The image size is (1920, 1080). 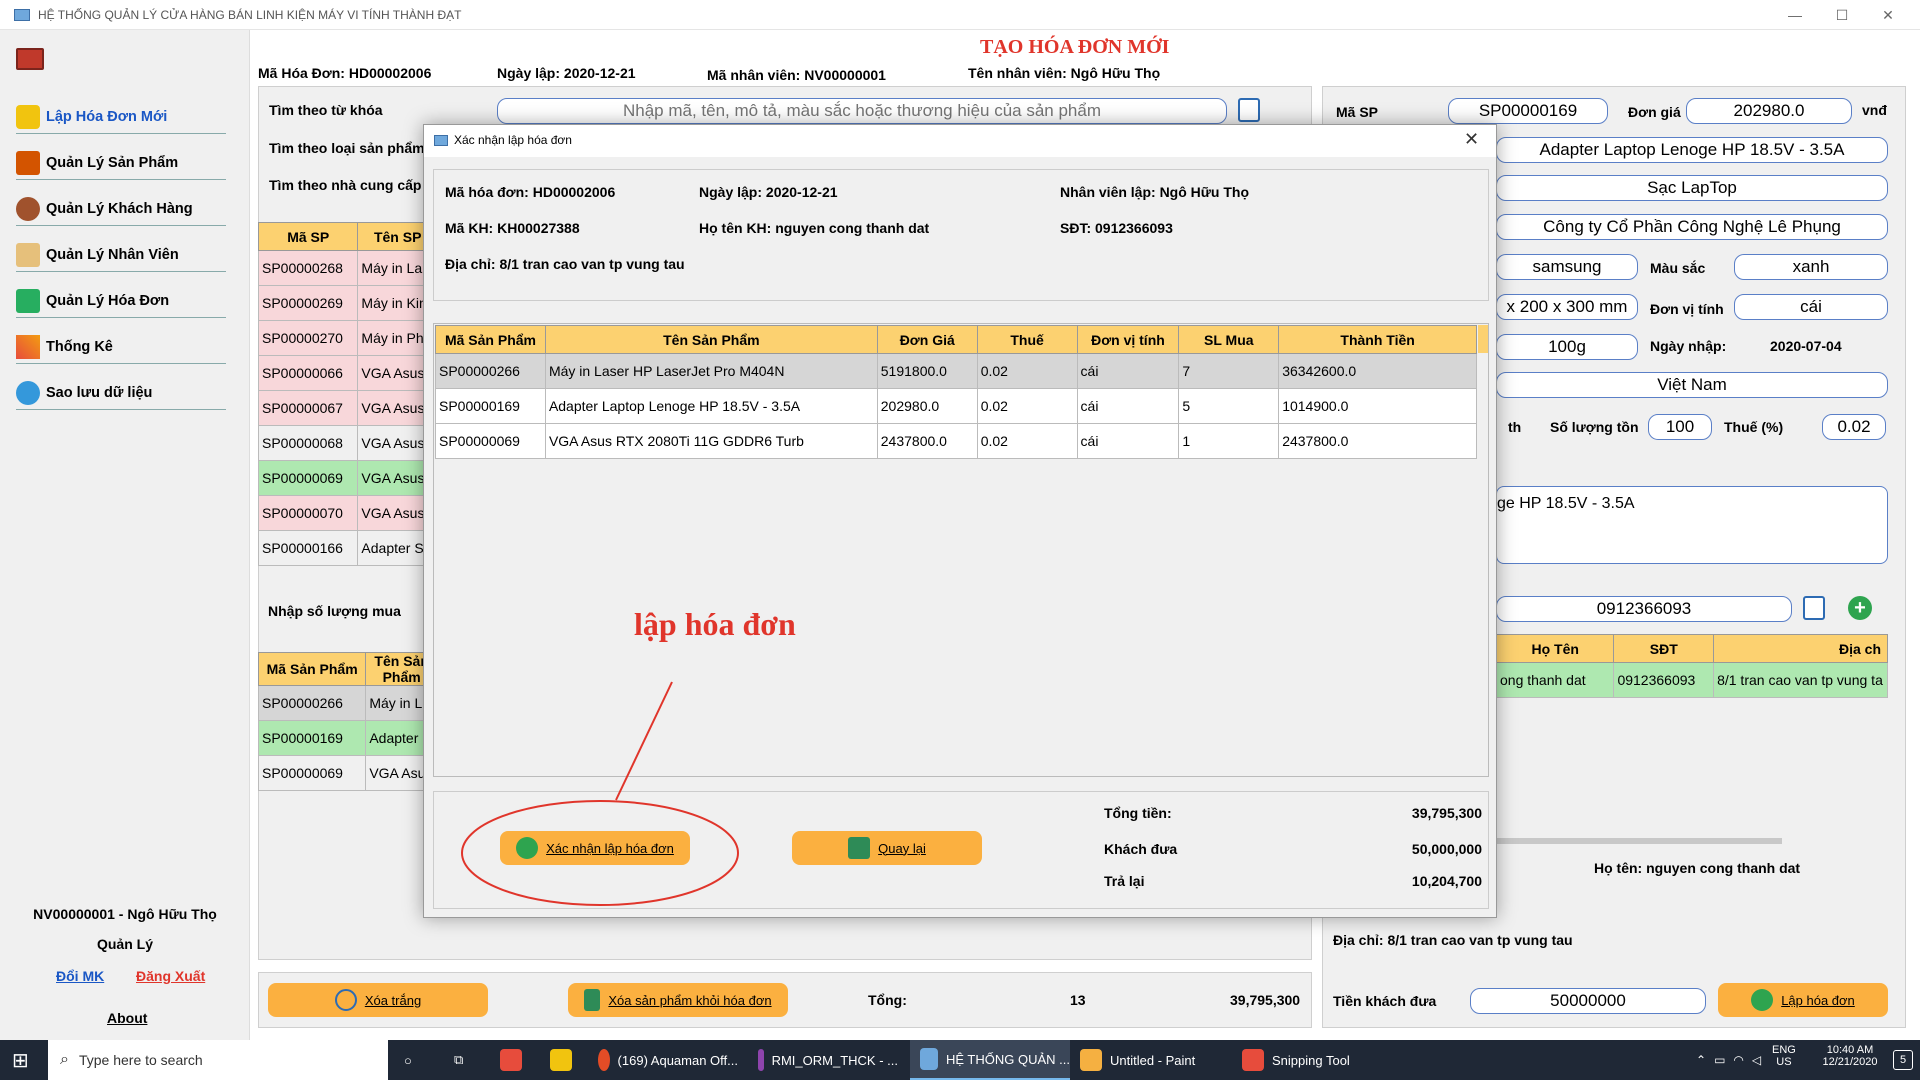 What do you see at coordinates (1701, 1060) in the screenshot?
I see `tray-chevron-icon: ⌃` at bounding box center [1701, 1060].